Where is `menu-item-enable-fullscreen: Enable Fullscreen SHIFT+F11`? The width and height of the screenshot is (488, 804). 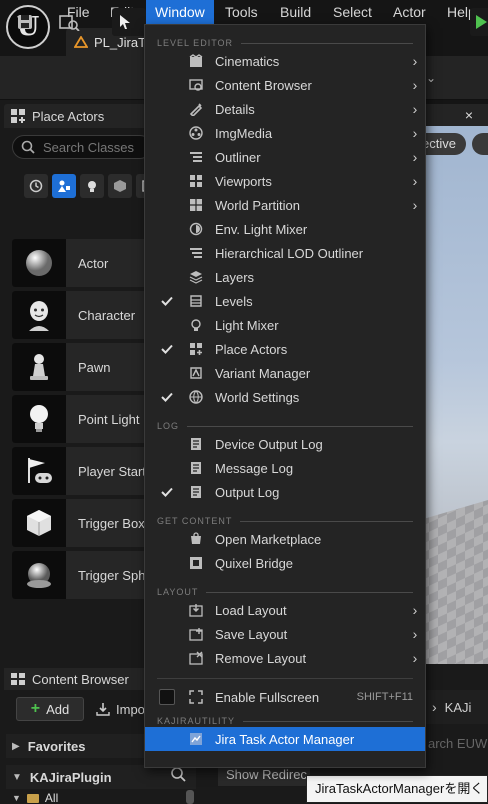
menu-item-enable-fullscreen: Enable Fullscreen SHIFT+F11 is located at coordinates (285, 697).